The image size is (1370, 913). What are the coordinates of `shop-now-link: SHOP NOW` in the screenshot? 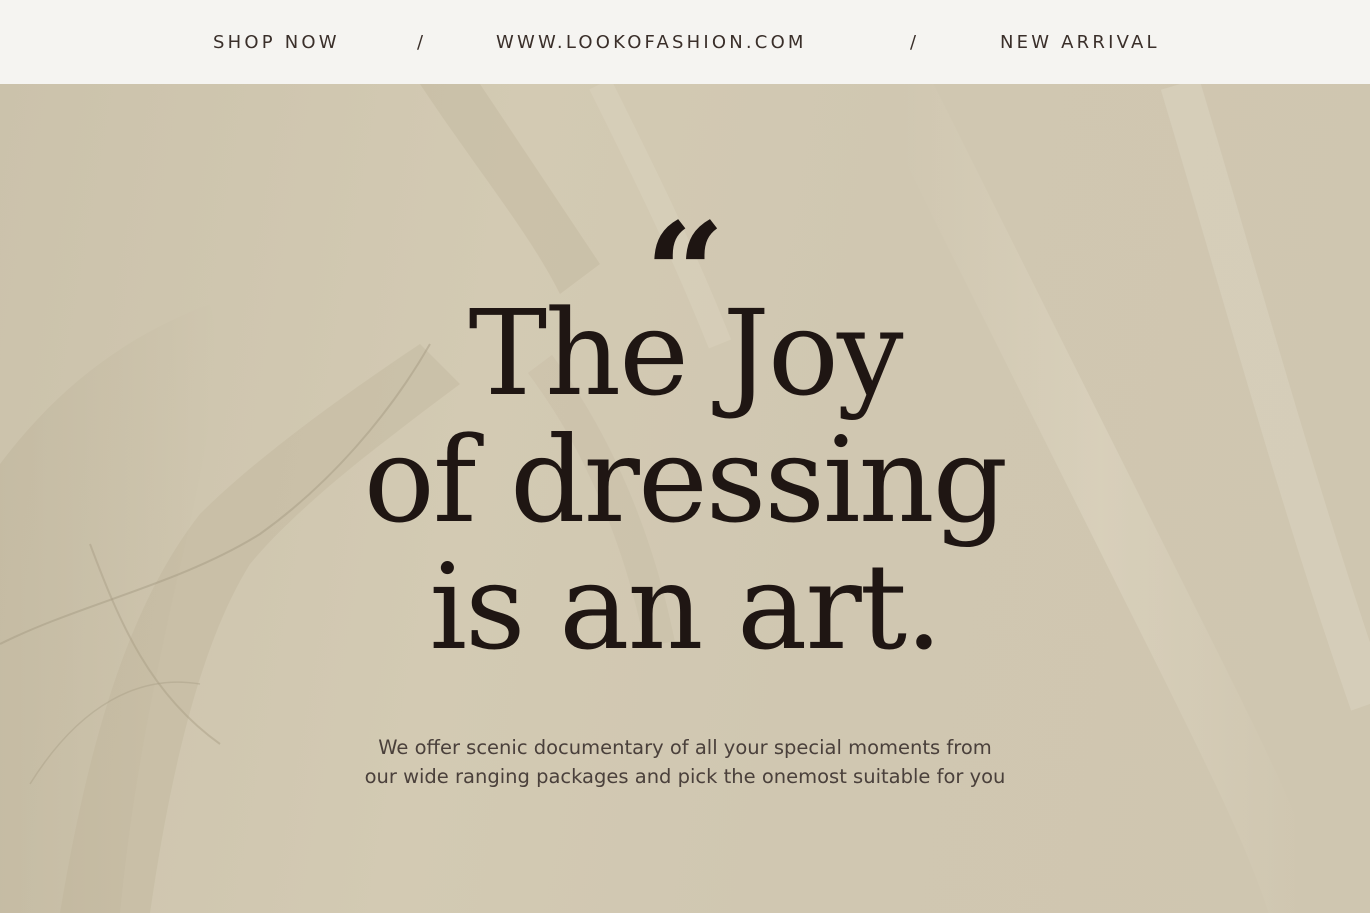 It's located at (276, 42).